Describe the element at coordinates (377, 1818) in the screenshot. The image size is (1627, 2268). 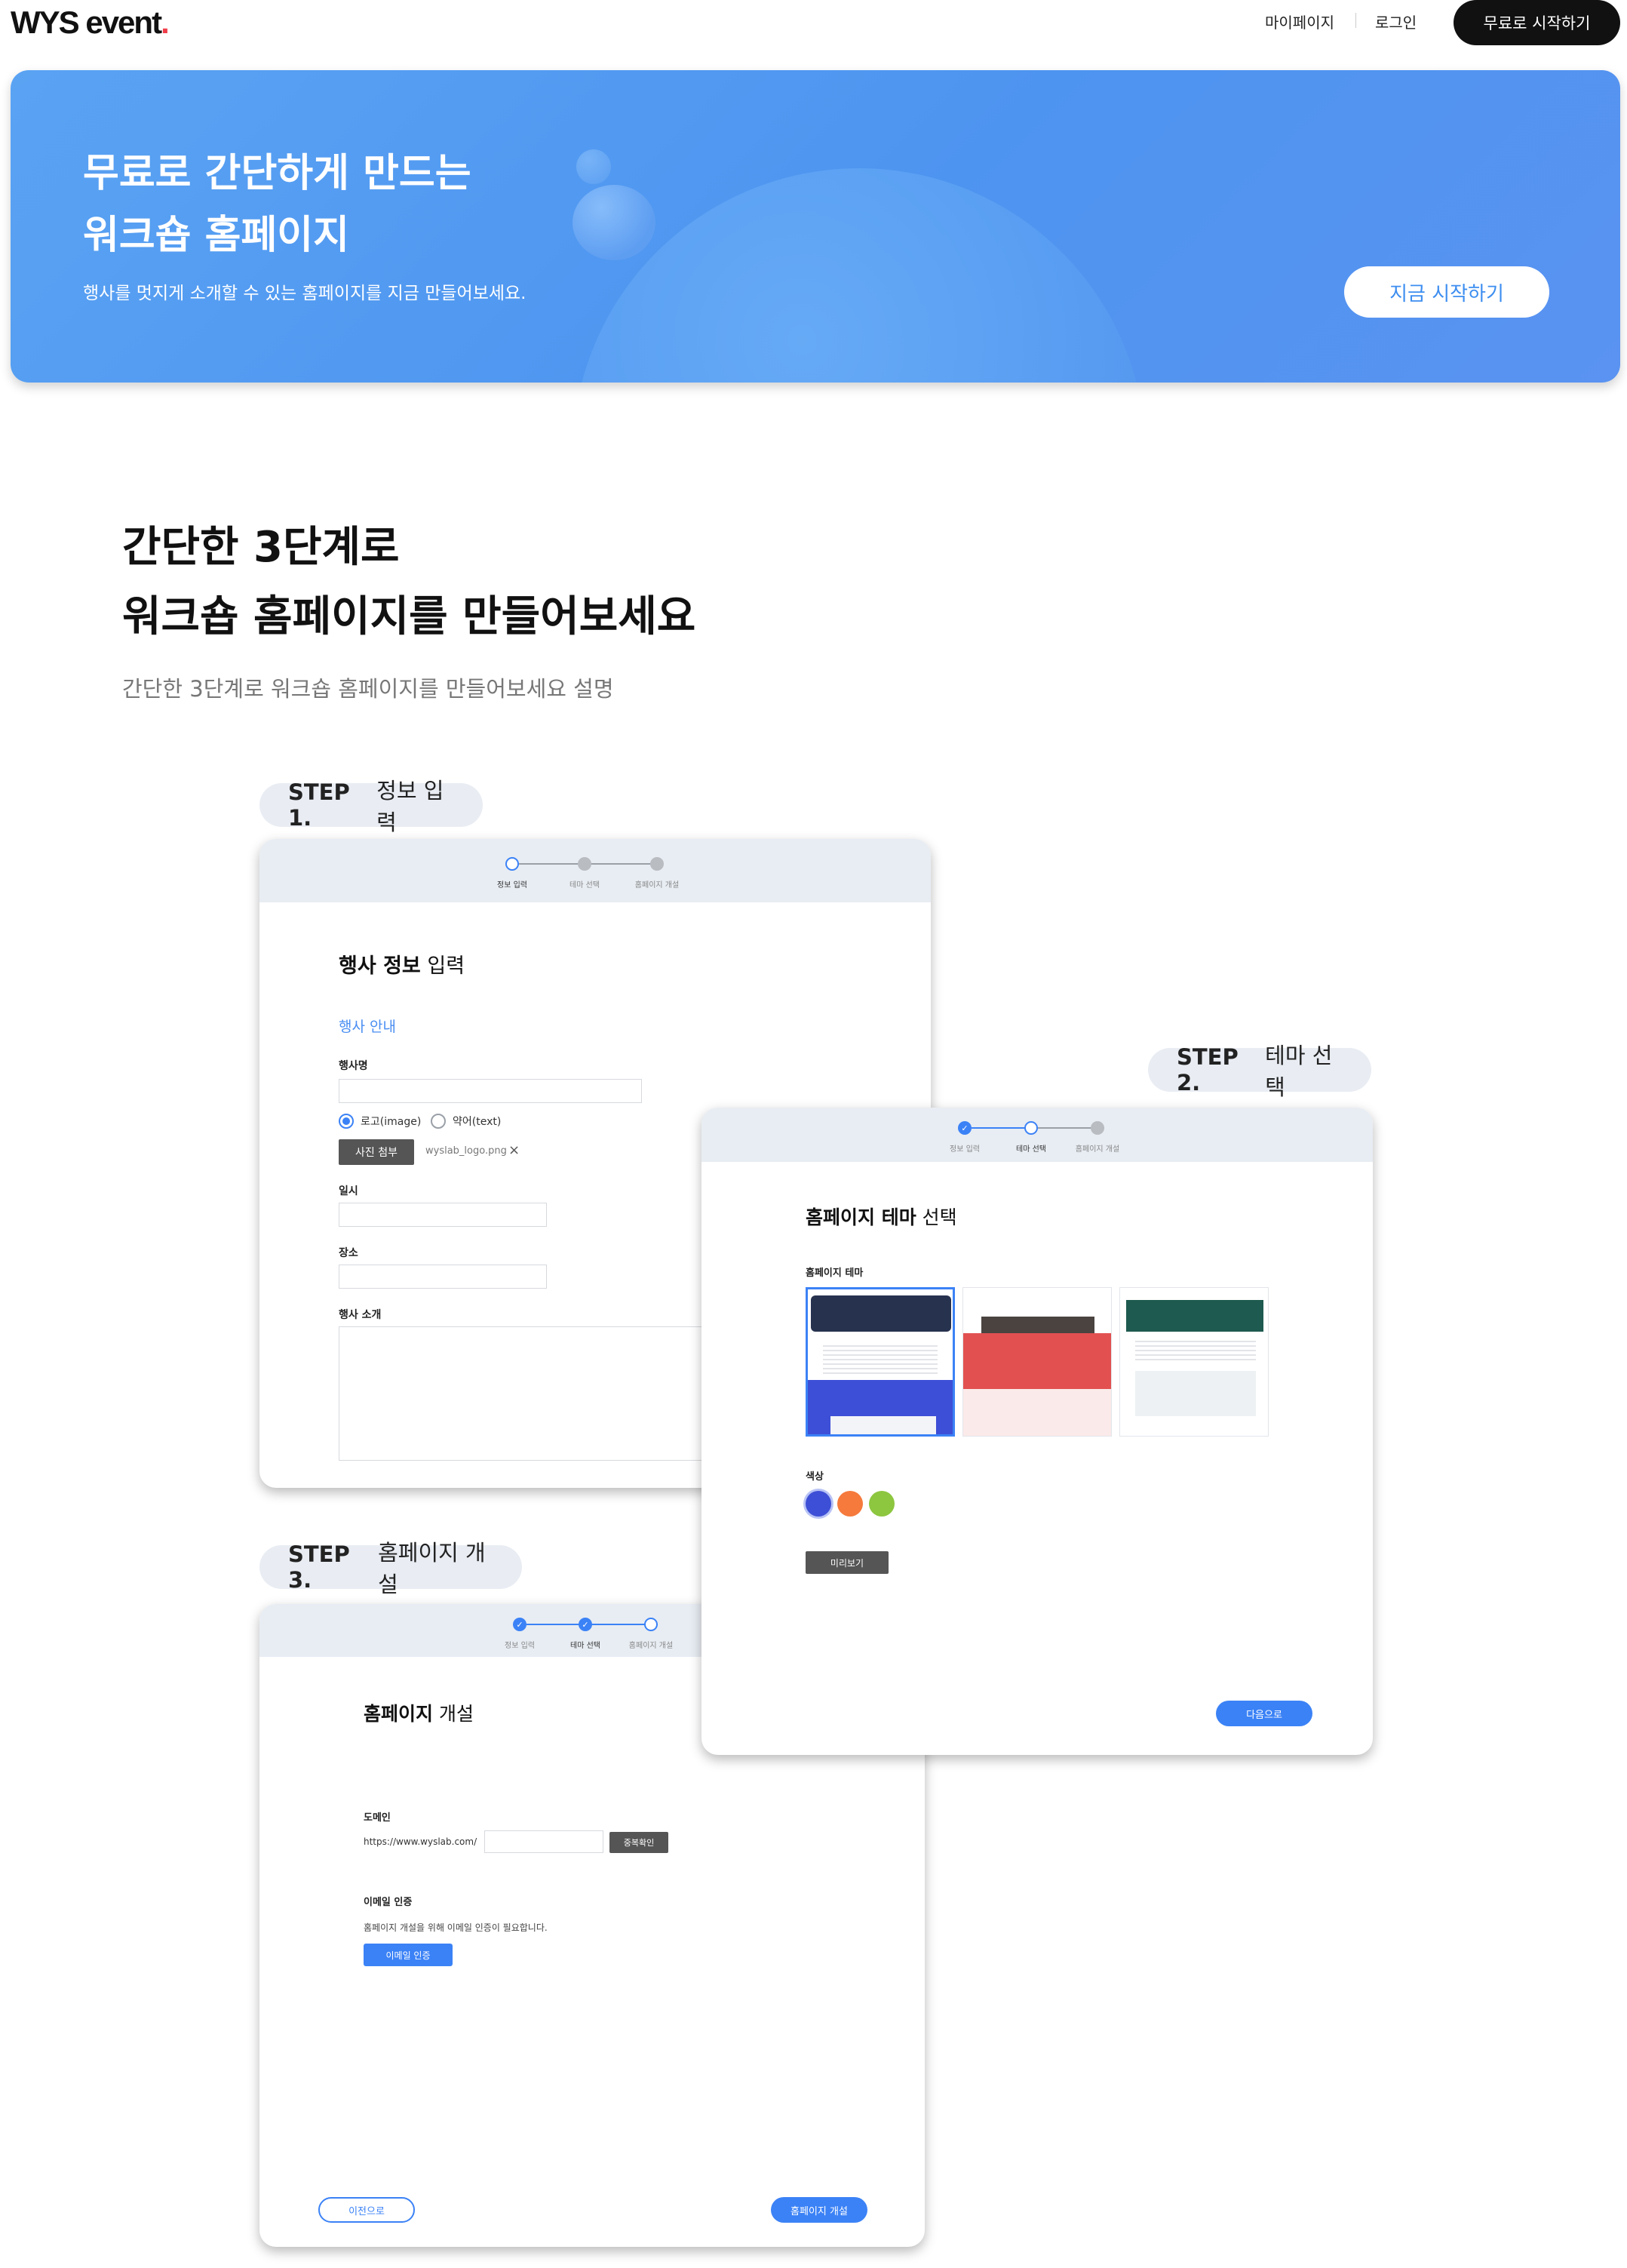
I see `domain-label: 도메인` at that location.